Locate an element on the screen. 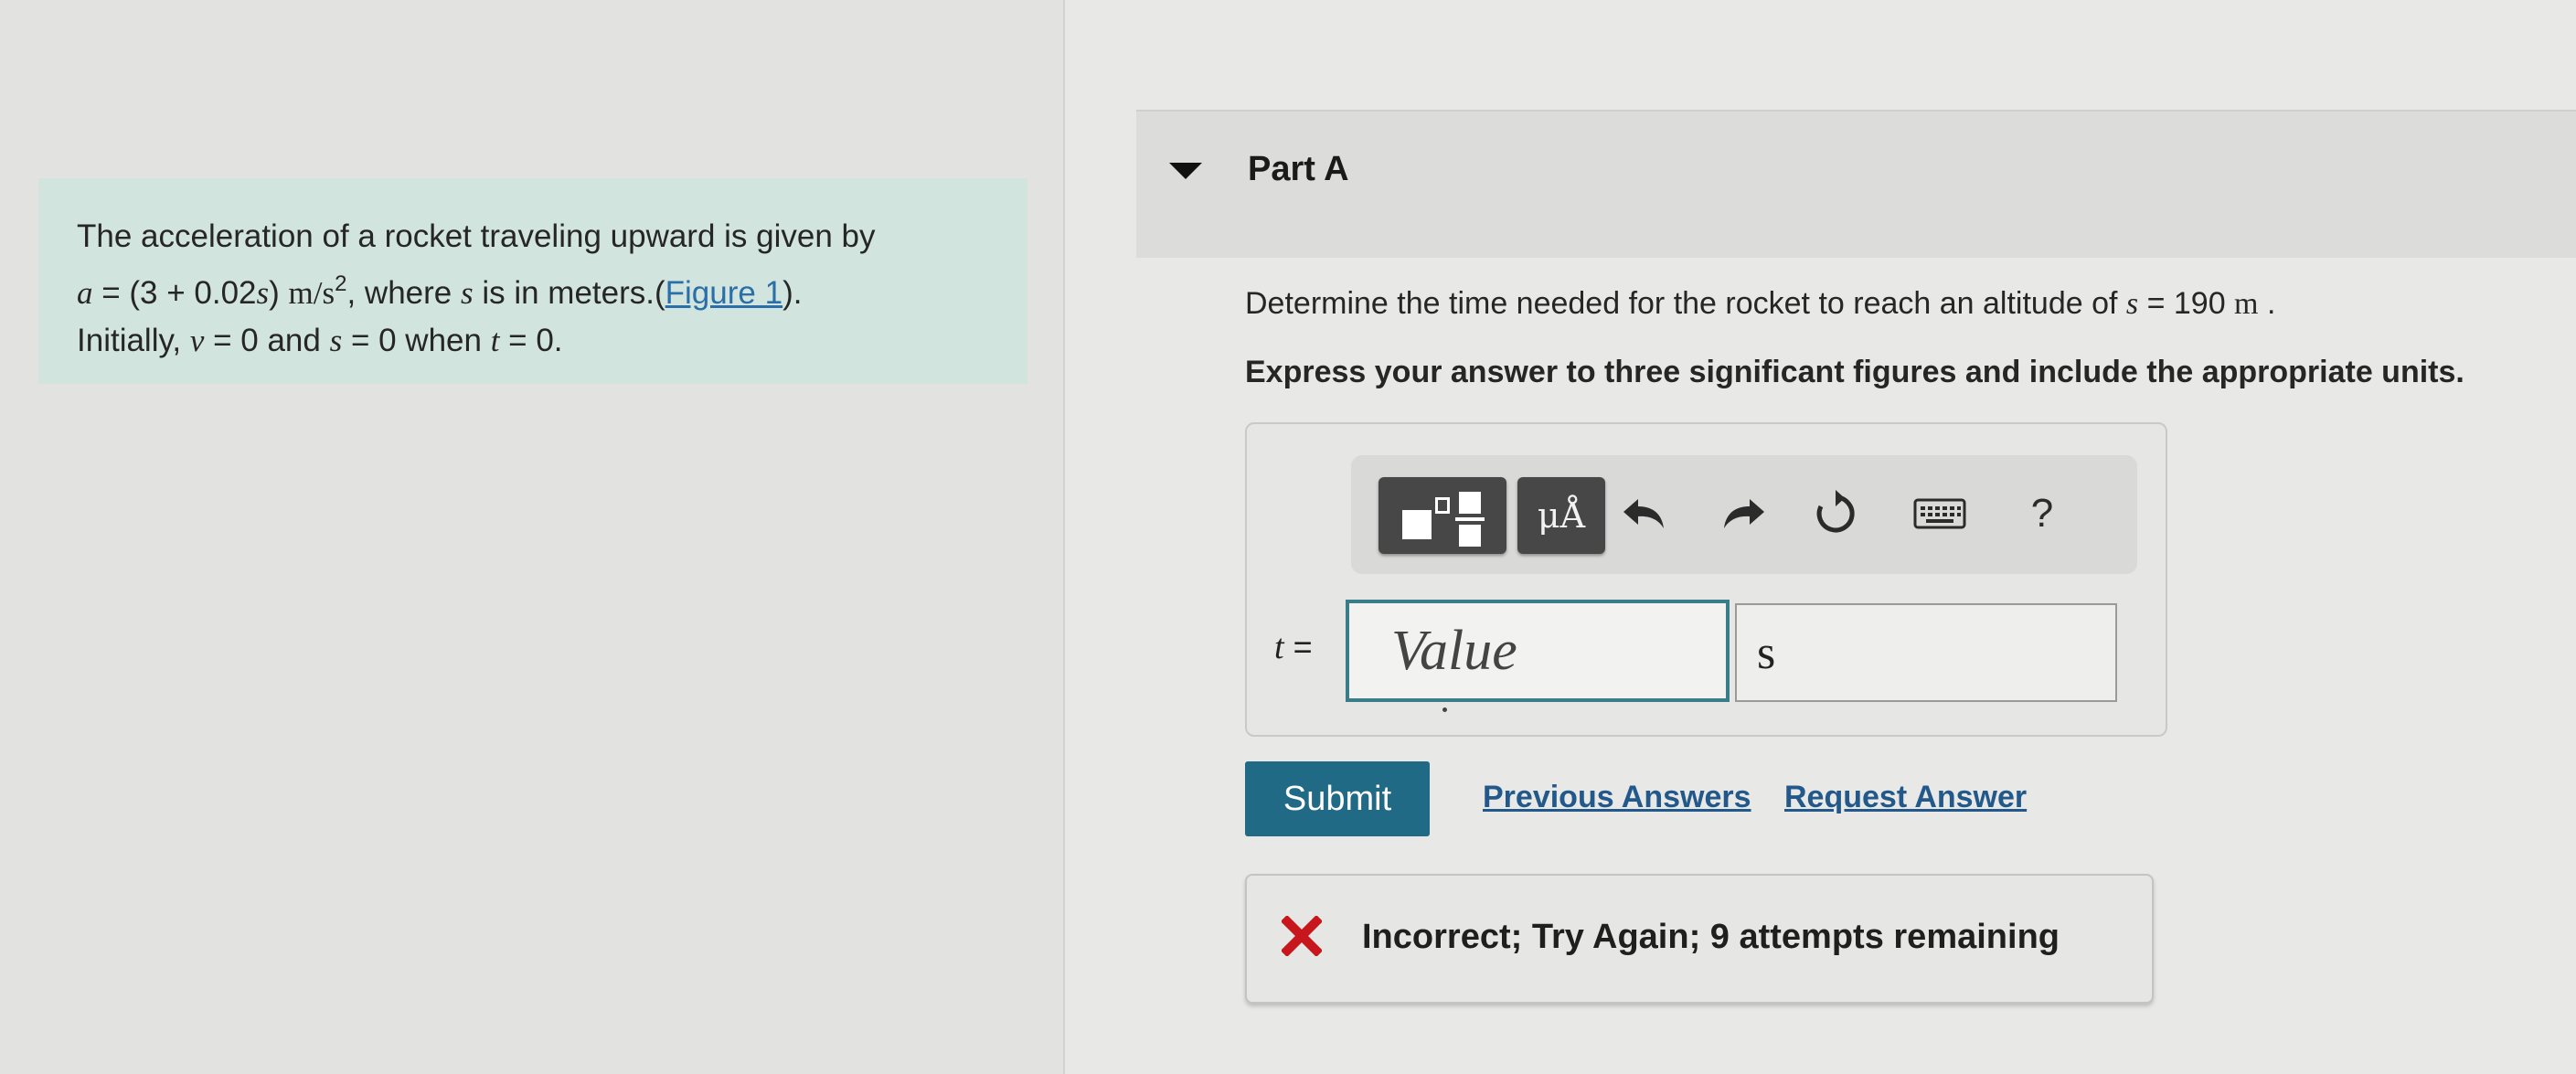  question-value: = 190 is located at coordinates (2186, 304).